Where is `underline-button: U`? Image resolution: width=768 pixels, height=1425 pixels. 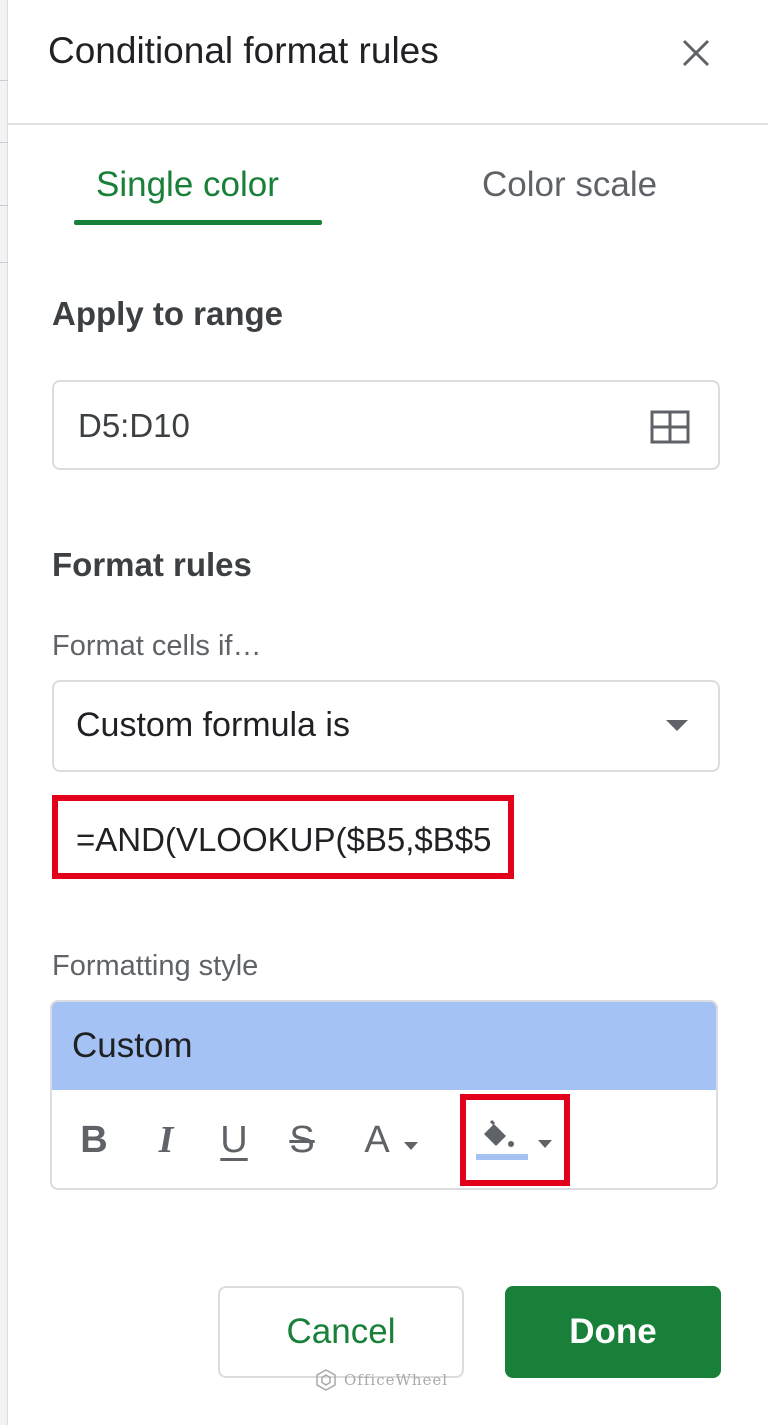 underline-button: U is located at coordinates (234, 1139).